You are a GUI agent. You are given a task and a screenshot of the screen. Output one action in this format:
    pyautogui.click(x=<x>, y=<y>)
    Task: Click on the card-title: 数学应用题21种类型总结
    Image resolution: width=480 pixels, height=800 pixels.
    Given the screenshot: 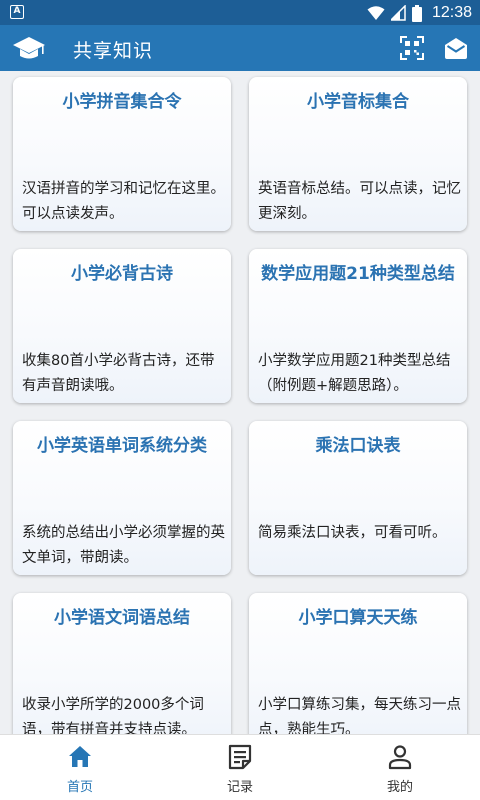 What is the action you would take?
    pyautogui.click(x=358, y=274)
    